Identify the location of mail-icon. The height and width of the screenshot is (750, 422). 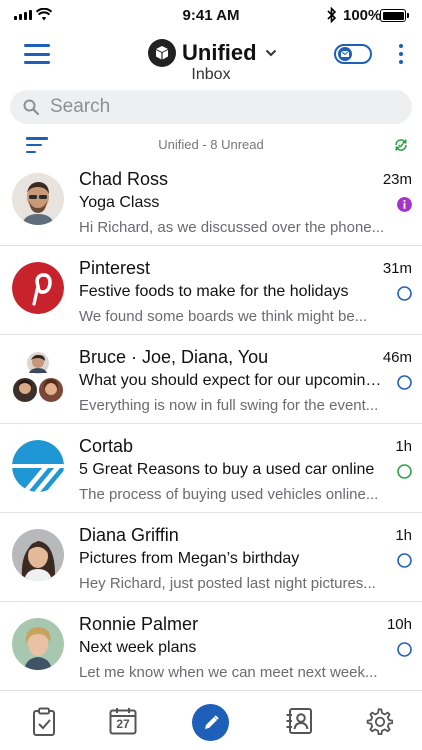
(345, 54).